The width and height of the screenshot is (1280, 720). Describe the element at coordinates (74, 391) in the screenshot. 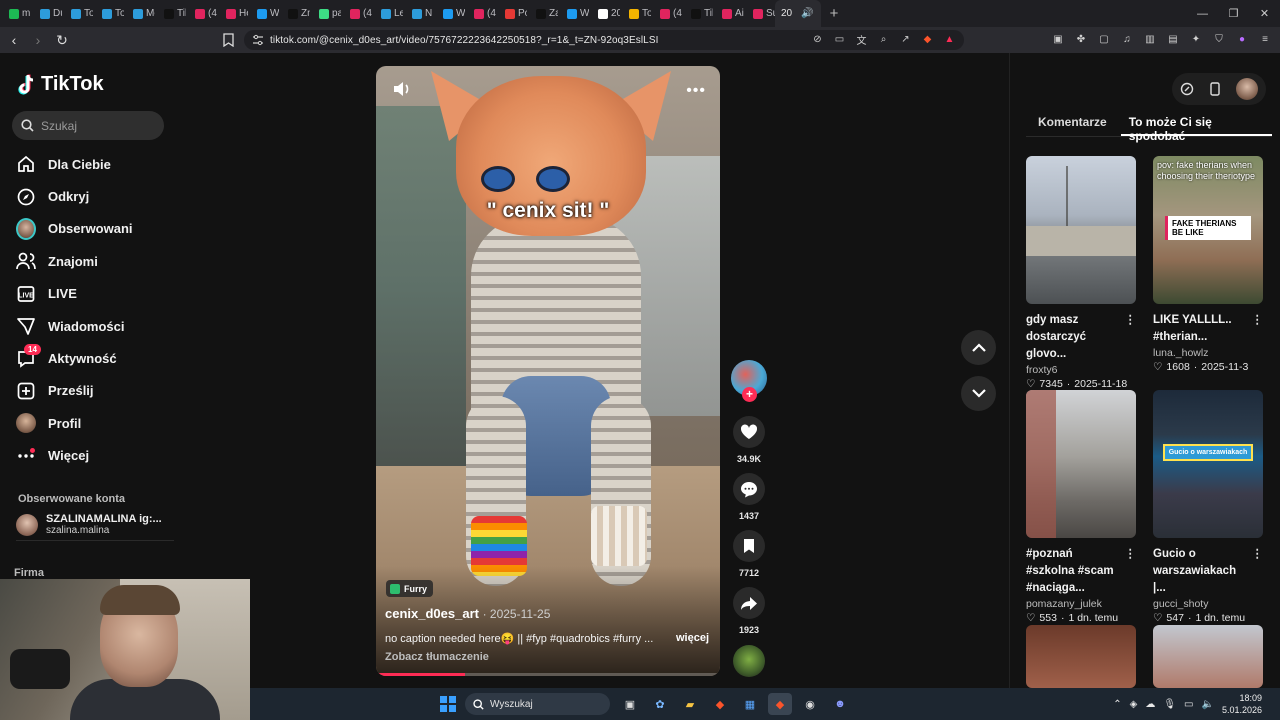

I see `sidebar-item-prze-lij: Prześlij` at that location.